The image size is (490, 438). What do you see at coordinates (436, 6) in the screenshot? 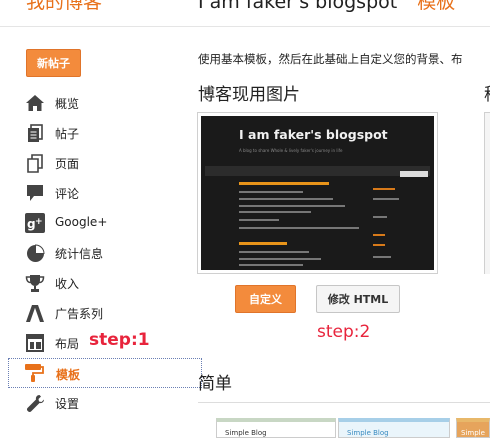
I see `section-name: 模板` at bounding box center [436, 6].